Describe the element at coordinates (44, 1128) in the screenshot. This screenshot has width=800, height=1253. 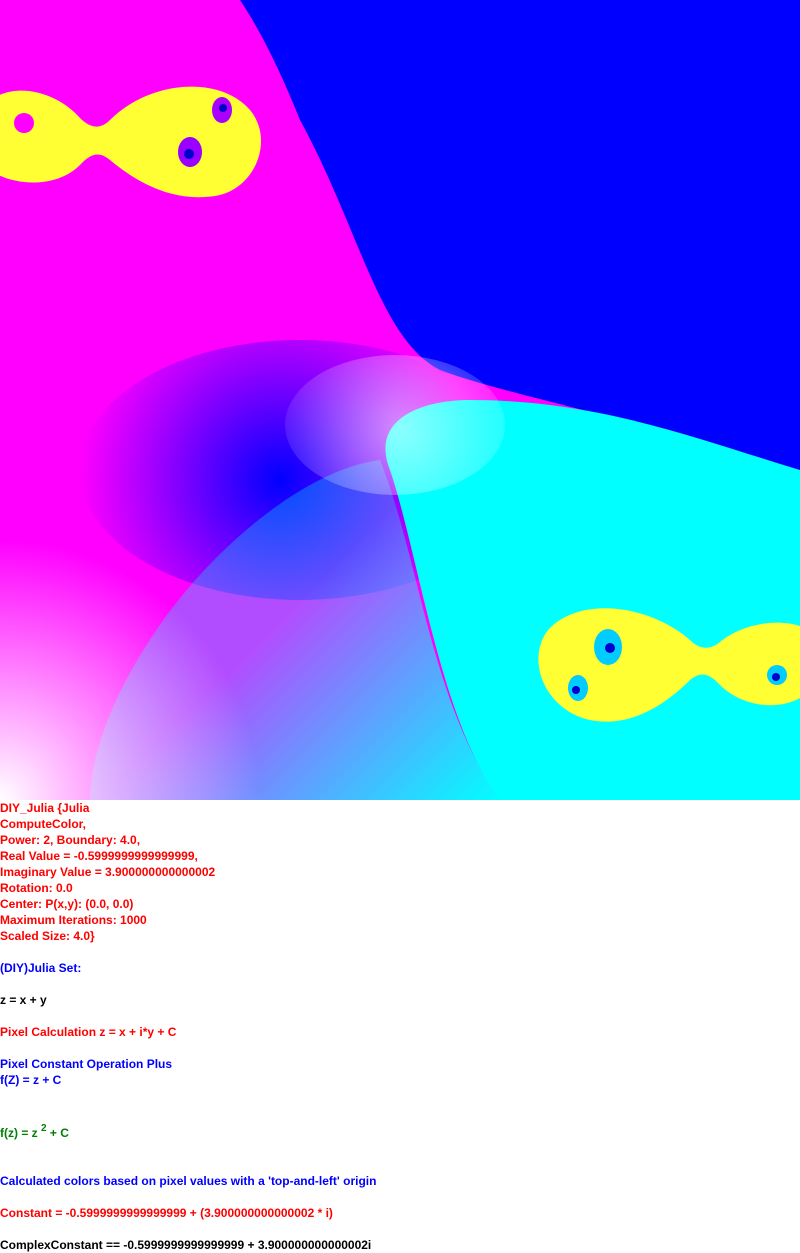
I see `fz-exponent: 2` at that location.